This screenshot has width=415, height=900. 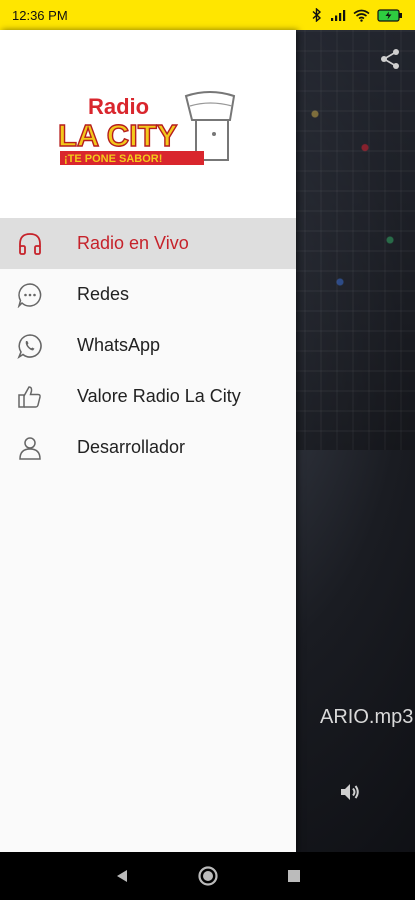 What do you see at coordinates (367, 717) in the screenshot?
I see `track-name: ARIO.mp3` at bounding box center [367, 717].